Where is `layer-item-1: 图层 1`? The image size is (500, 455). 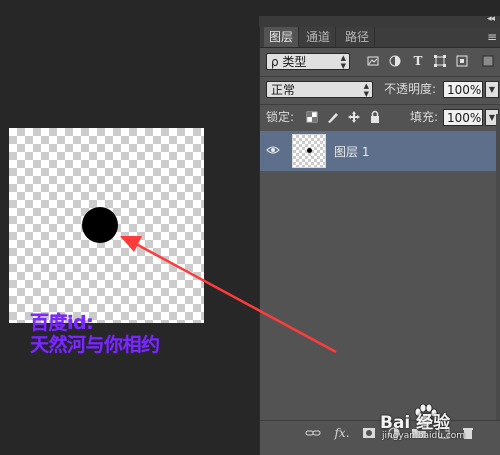 layer-item-1: 图层 1 is located at coordinates (378, 151).